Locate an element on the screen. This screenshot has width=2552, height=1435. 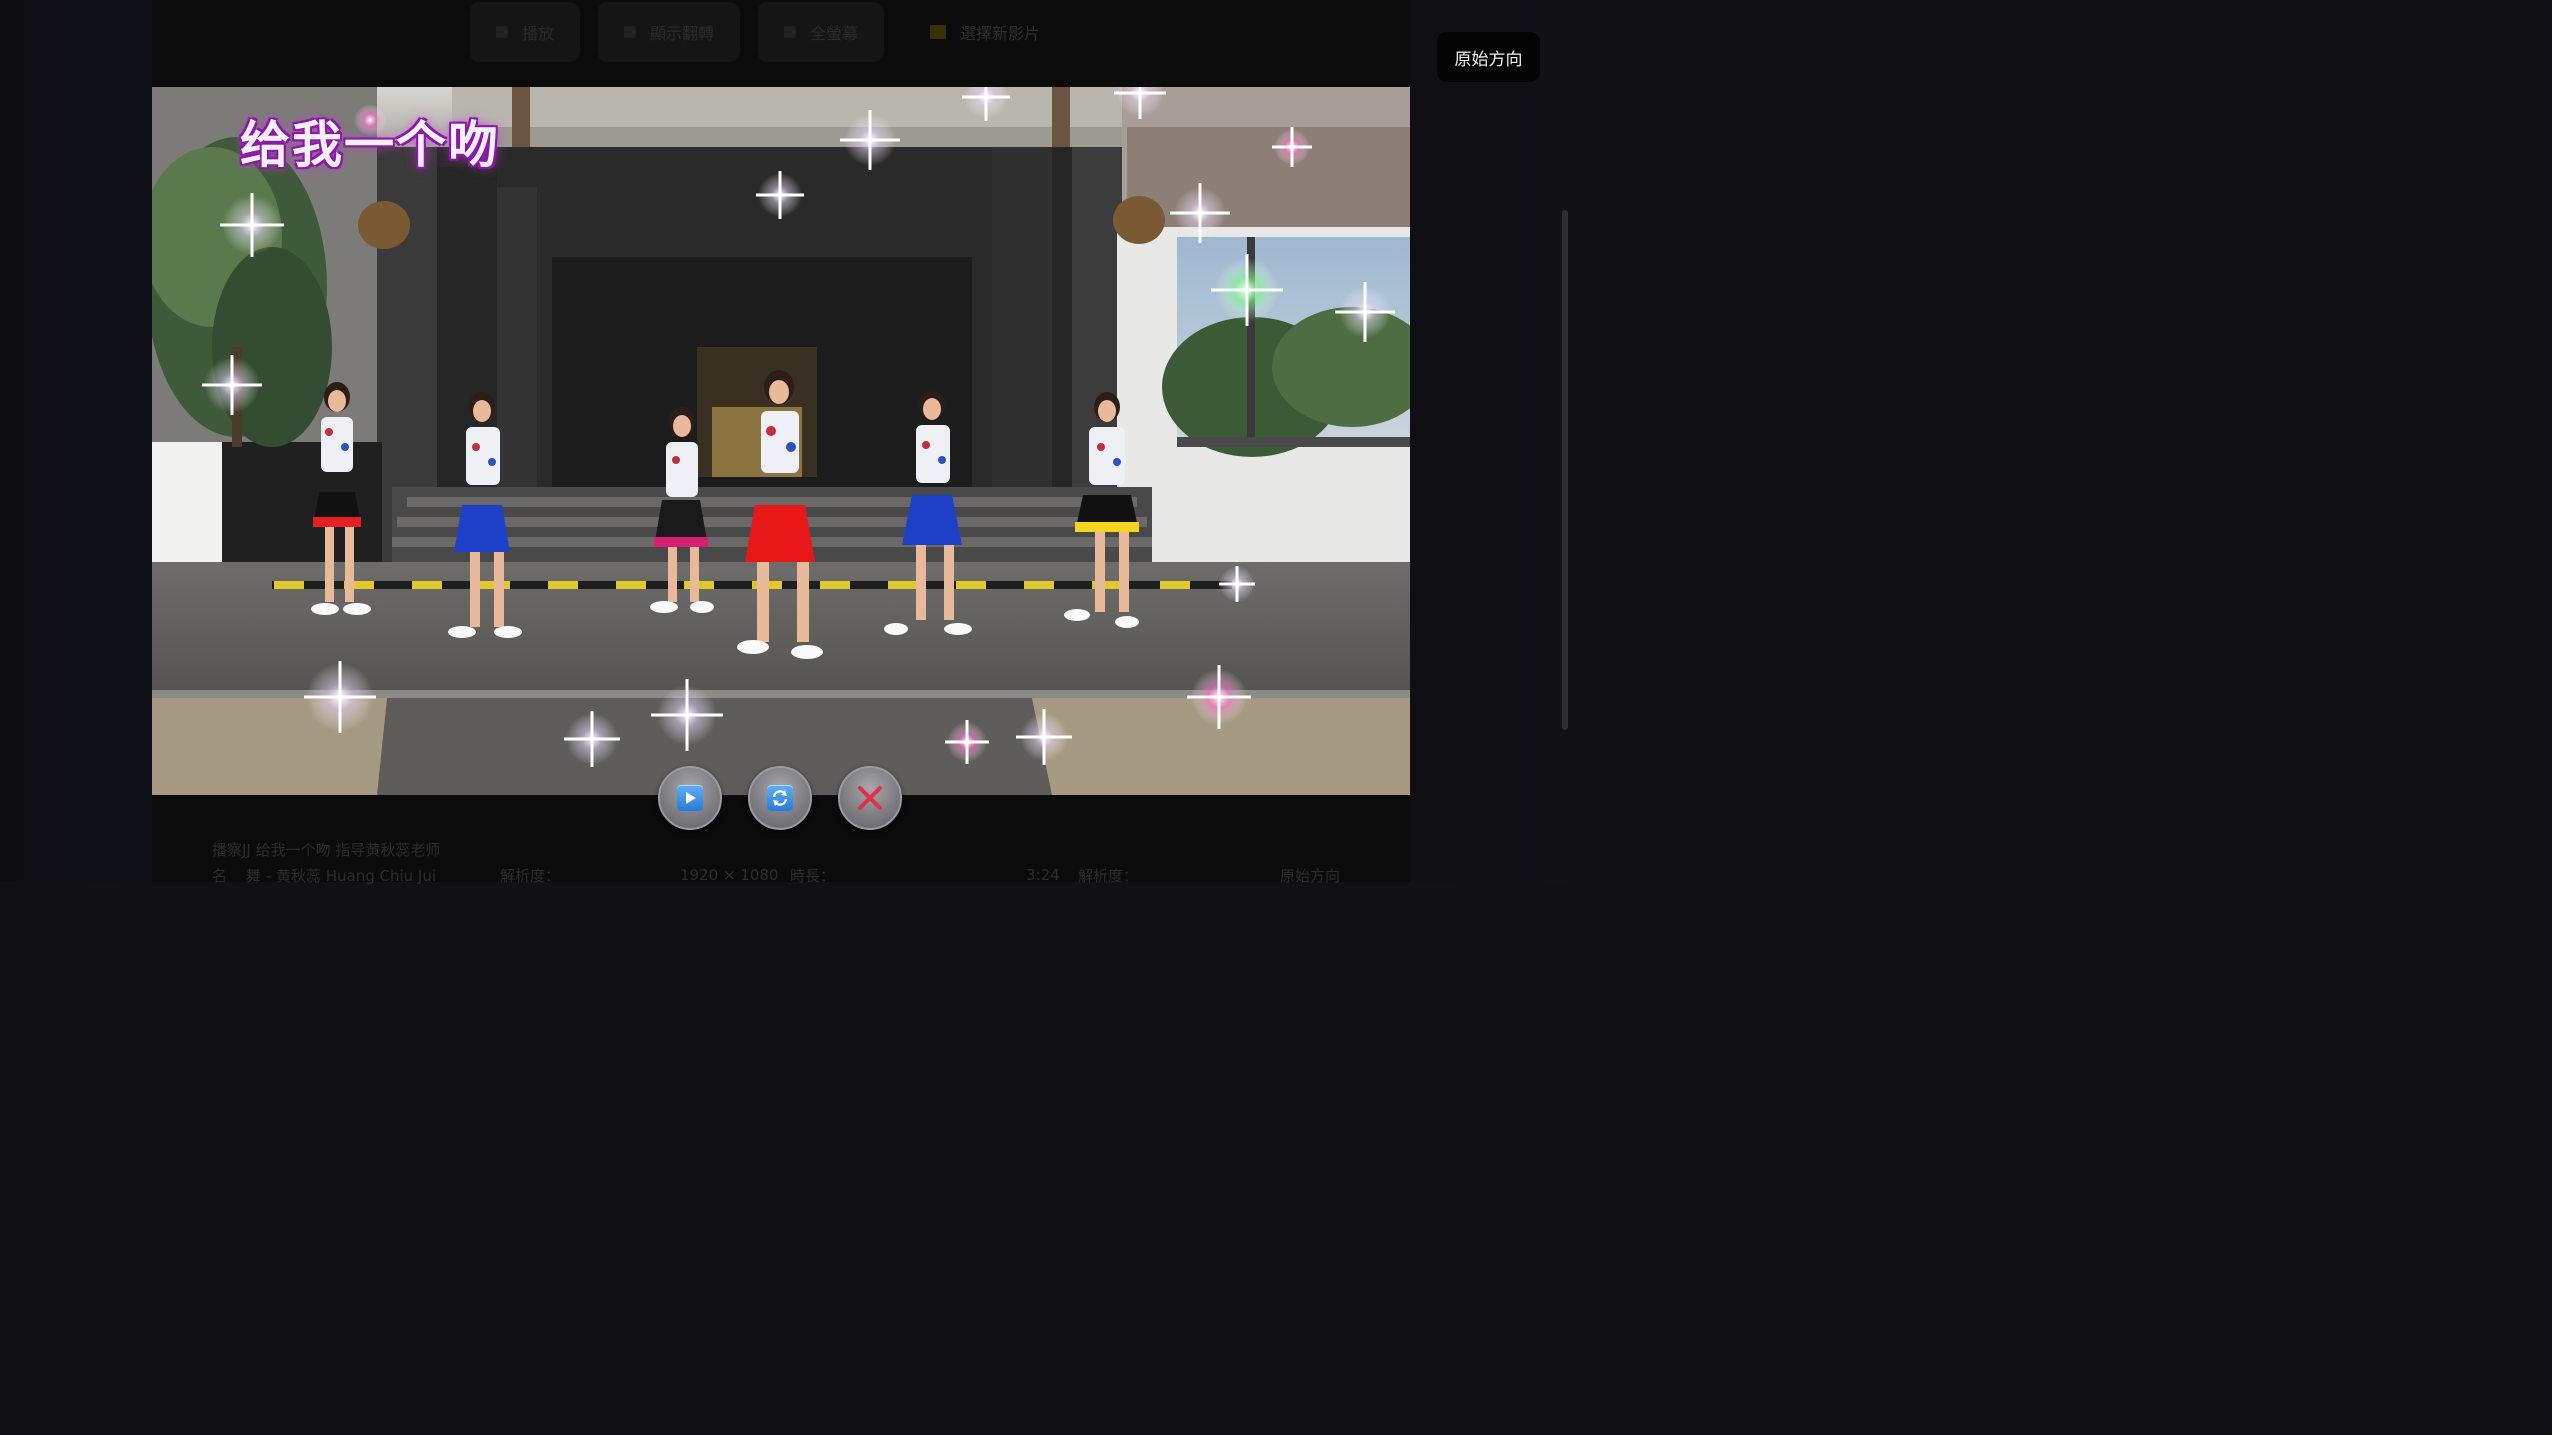
bg-select-video: 選擇新影片 is located at coordinates (985, 32).